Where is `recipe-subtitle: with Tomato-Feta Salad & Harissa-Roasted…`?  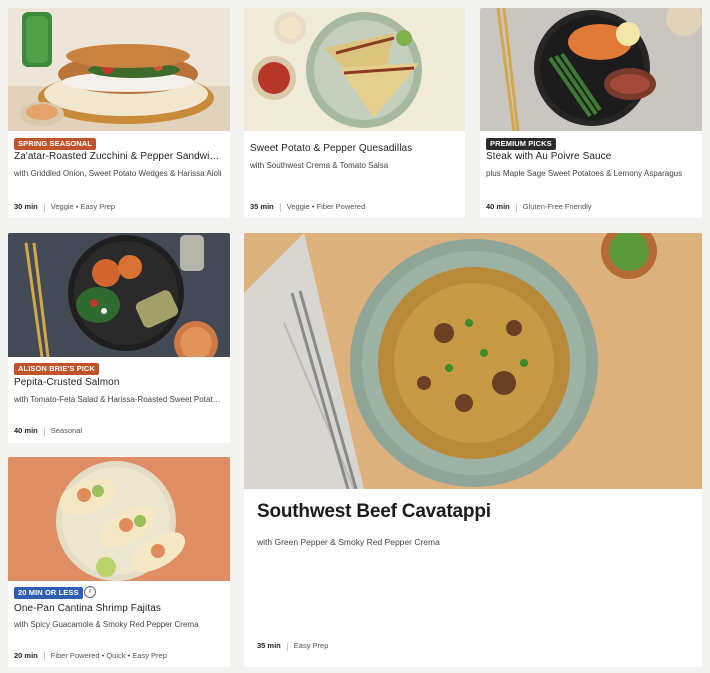
recipe-subtitle: with Tomato-Feta Salad & Harissa-Roasted… is located at coordinates (119, 399).